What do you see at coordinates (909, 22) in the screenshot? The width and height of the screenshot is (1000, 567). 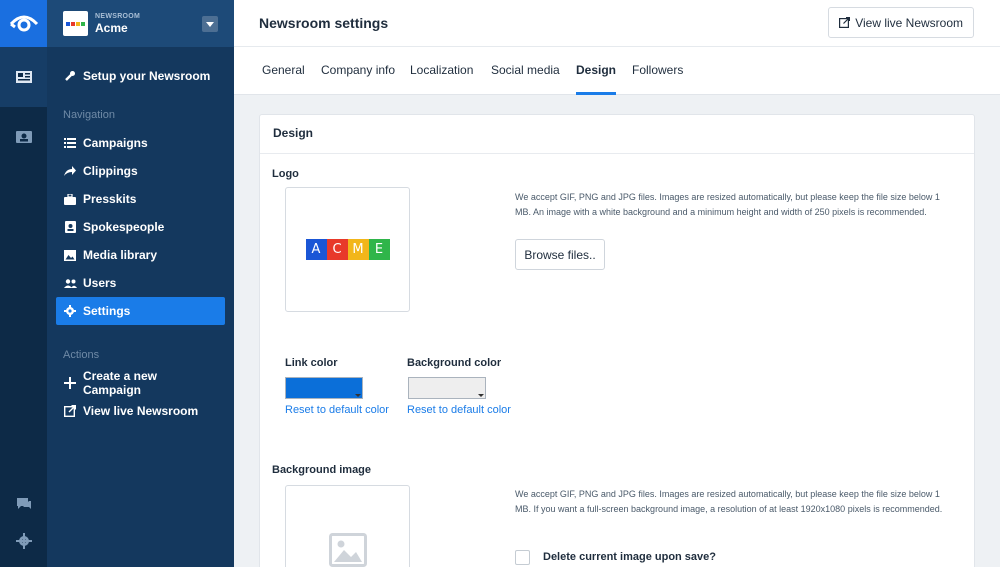 I see `view-live-label: View live Newsroom` at bounding box center [909, 22].